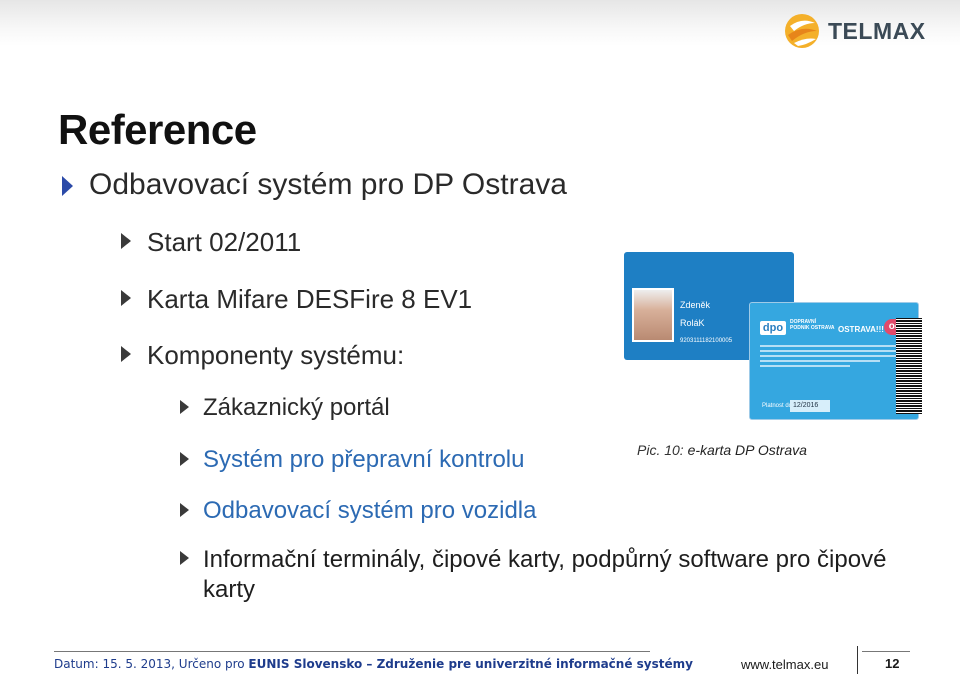 This screenshot has width=960, height=679. Describe the element at coordinates (909, 366) in the screenshot. I see `barcode` at that location.